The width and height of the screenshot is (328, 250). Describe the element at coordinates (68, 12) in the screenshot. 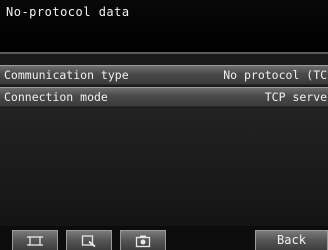

I see `page-title: No-protocol data` at that location.